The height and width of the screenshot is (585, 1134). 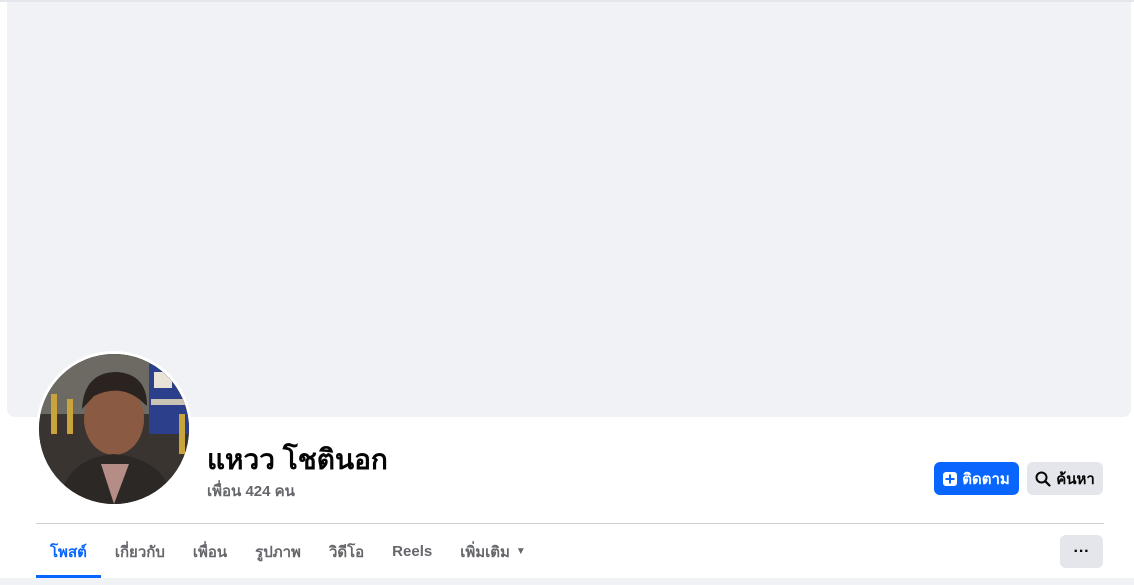 What do you see at coordinates (570, 523) in the screenshot?
I see `profile-divider` at bounding box center [570, 523].